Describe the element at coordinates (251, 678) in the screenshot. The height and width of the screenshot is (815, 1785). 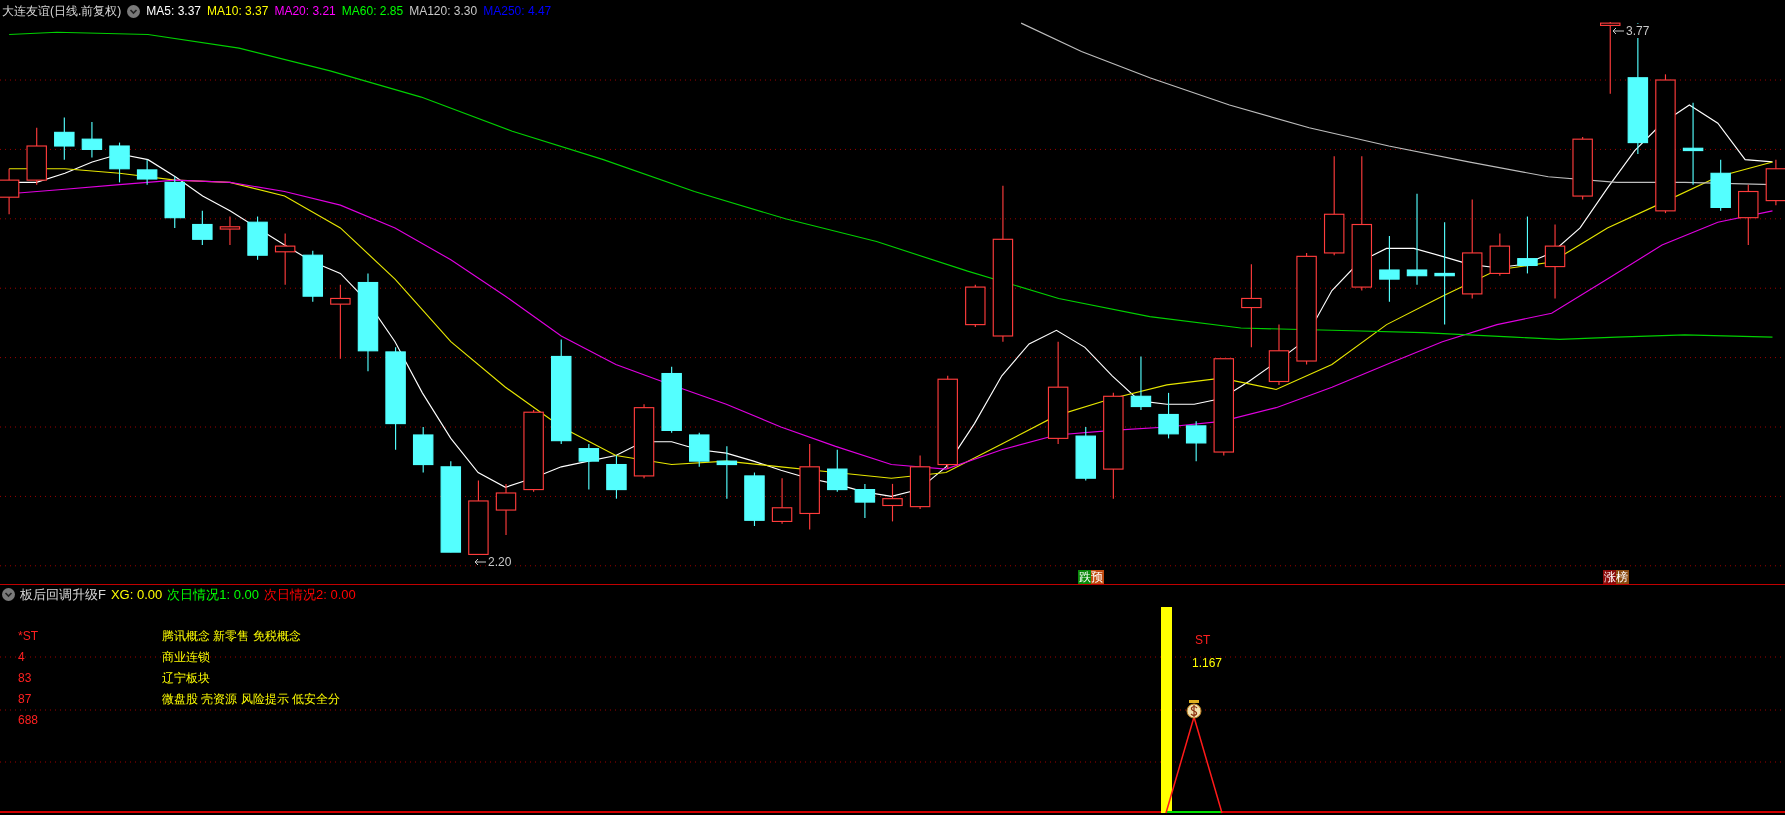
I see `concept-tags: 辽宁板块` at that location.